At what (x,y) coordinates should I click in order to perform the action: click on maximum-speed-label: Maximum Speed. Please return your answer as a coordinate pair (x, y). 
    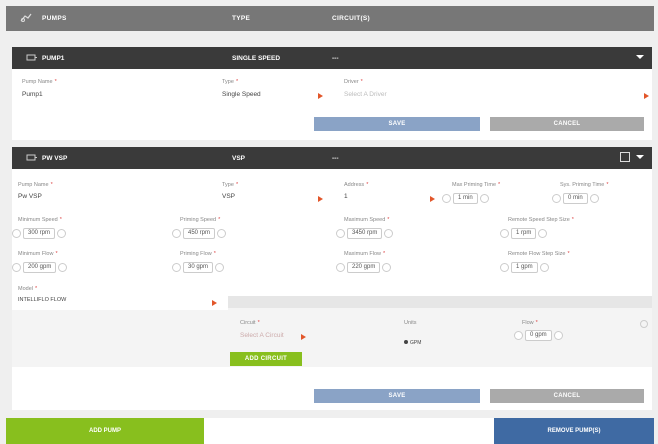
    Looking at the image, I should click on (365, 220).